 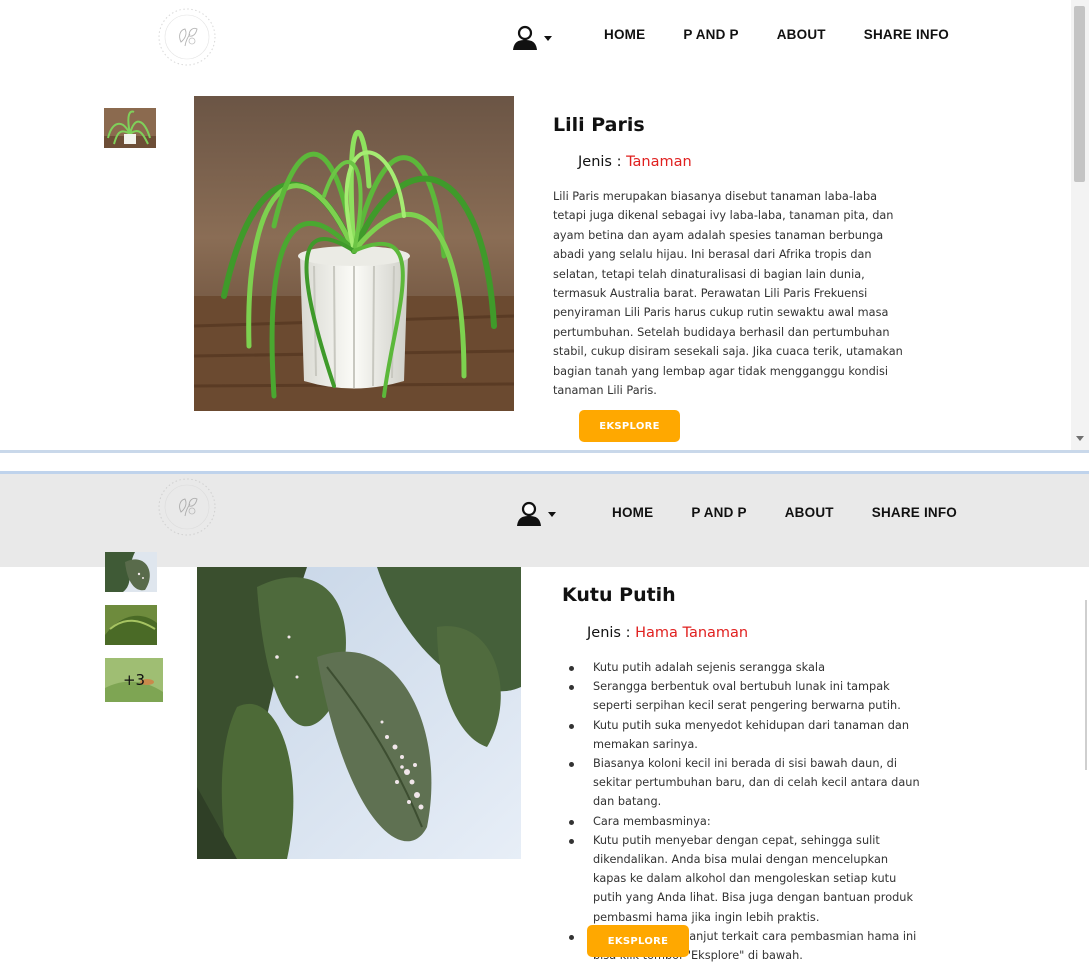 I want to click on more-images-badge: +3, so click(x=134, y=680).